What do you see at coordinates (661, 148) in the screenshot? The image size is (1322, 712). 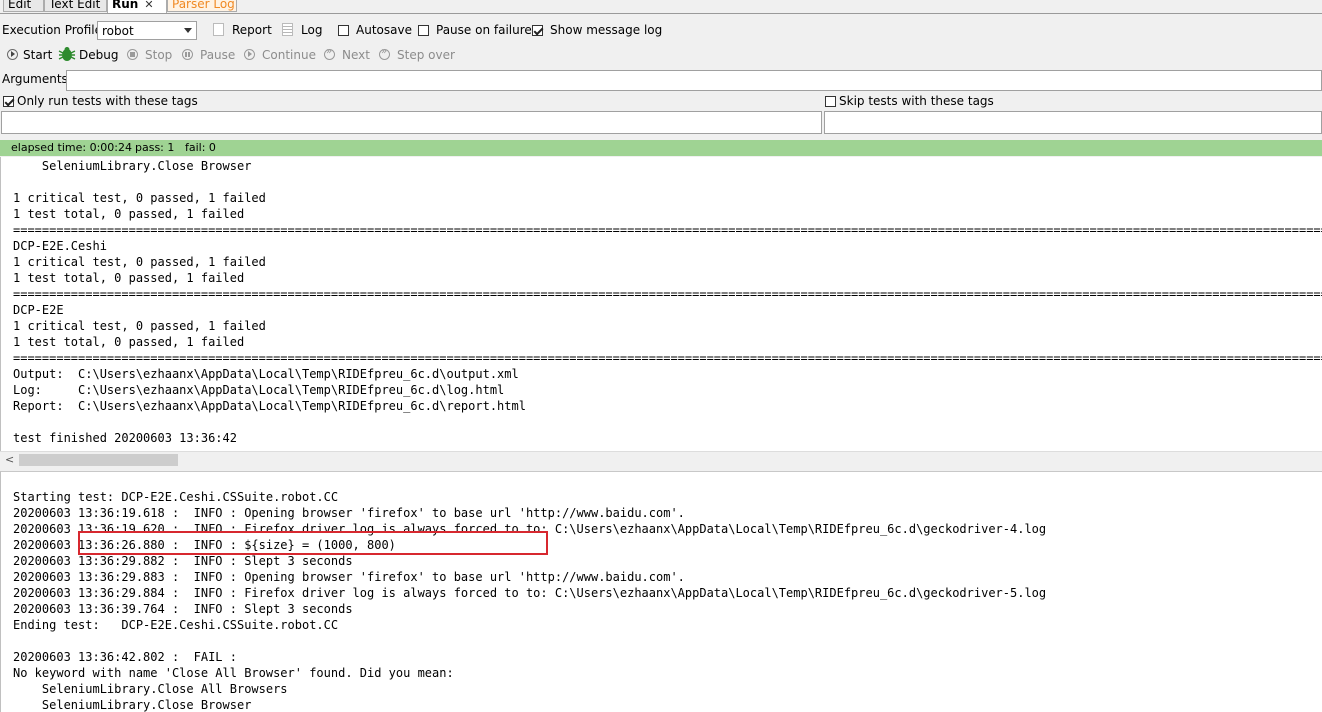 I see `run-status-bar: elapsed time: 0:00:24 pass: 1 fail: 0` at bounding box center [661, 148].